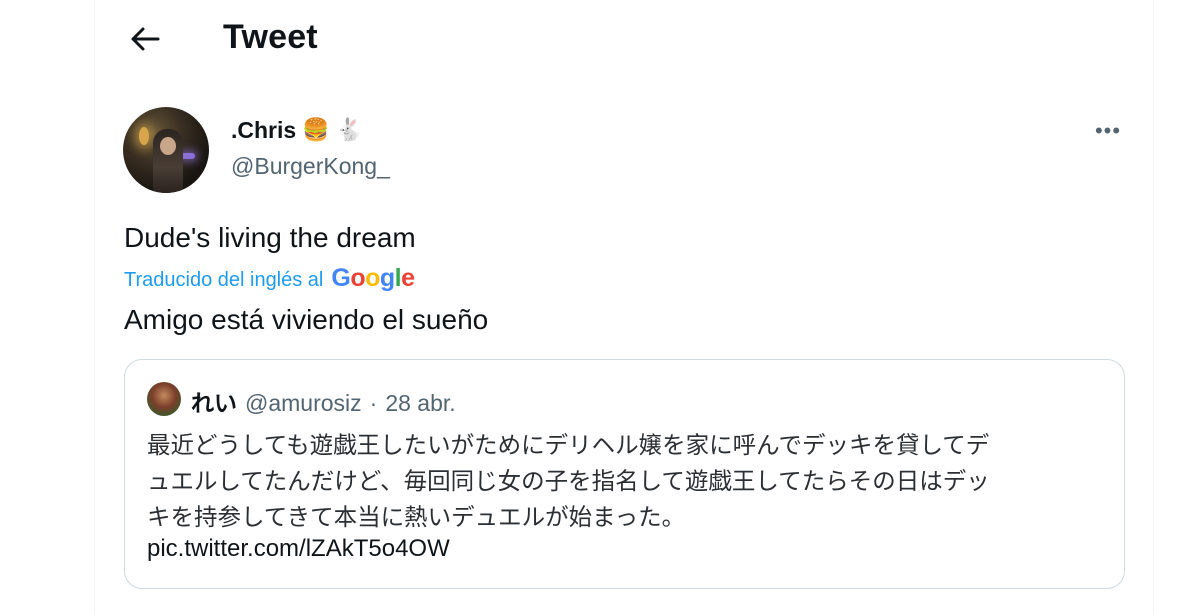  Describe the element at coordinates (264, 130) in the screenshot. I see `display-name-text: .Chris` at that location.